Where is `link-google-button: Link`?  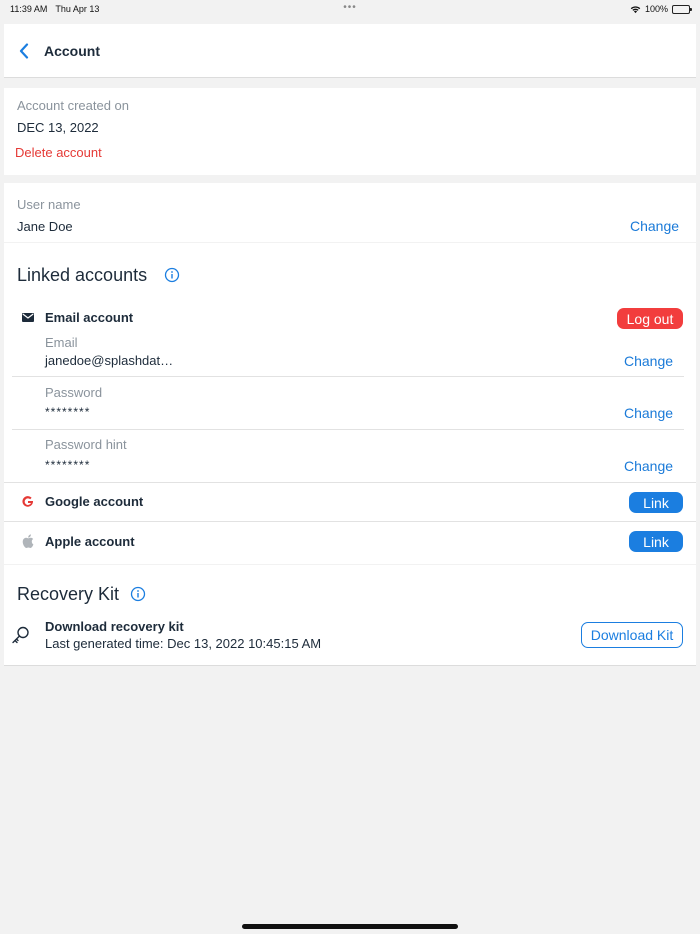
link-google-button: Link is located at coordinates (656, 502).